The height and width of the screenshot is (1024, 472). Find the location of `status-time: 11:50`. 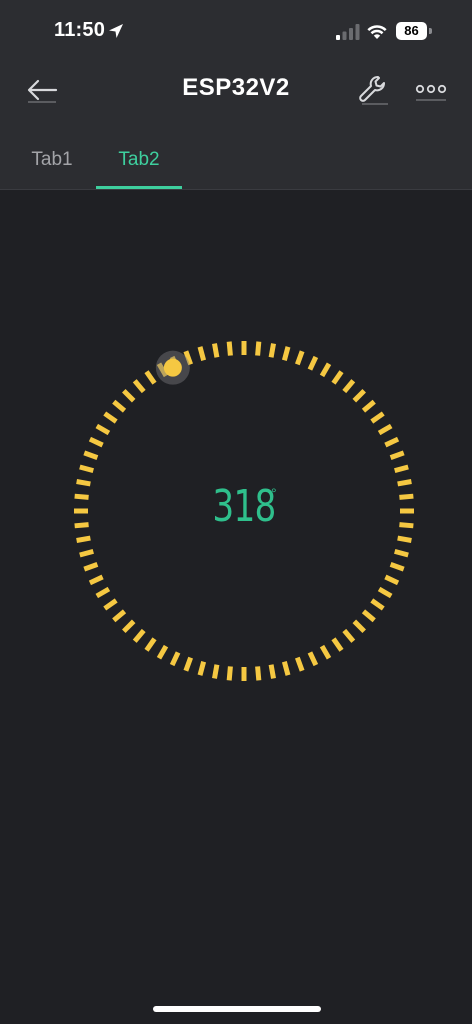

status-time: 11:50 is located at coordinates (80, 30).